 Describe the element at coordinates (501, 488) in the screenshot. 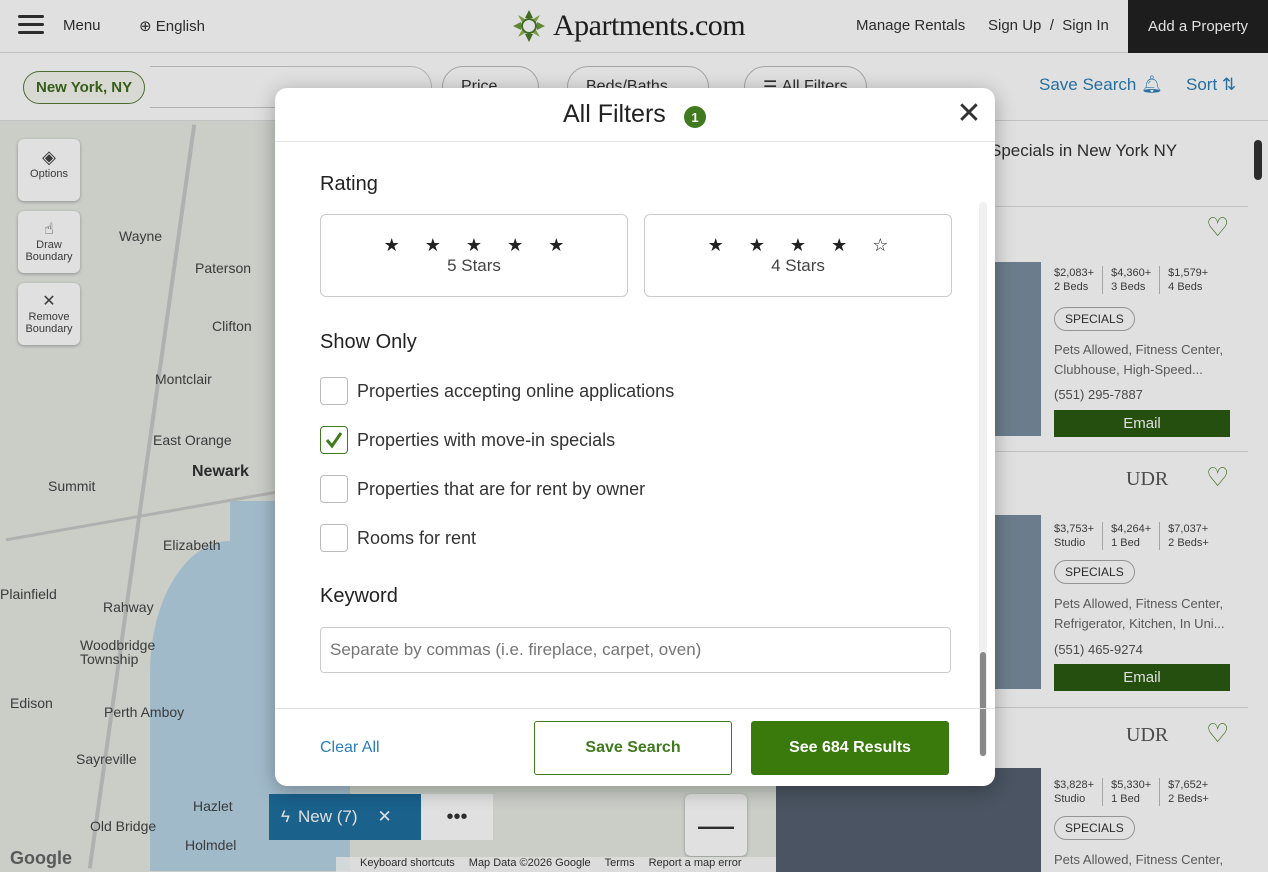

I see `checkbox-label: Properties that are for rent by owner` at that location.